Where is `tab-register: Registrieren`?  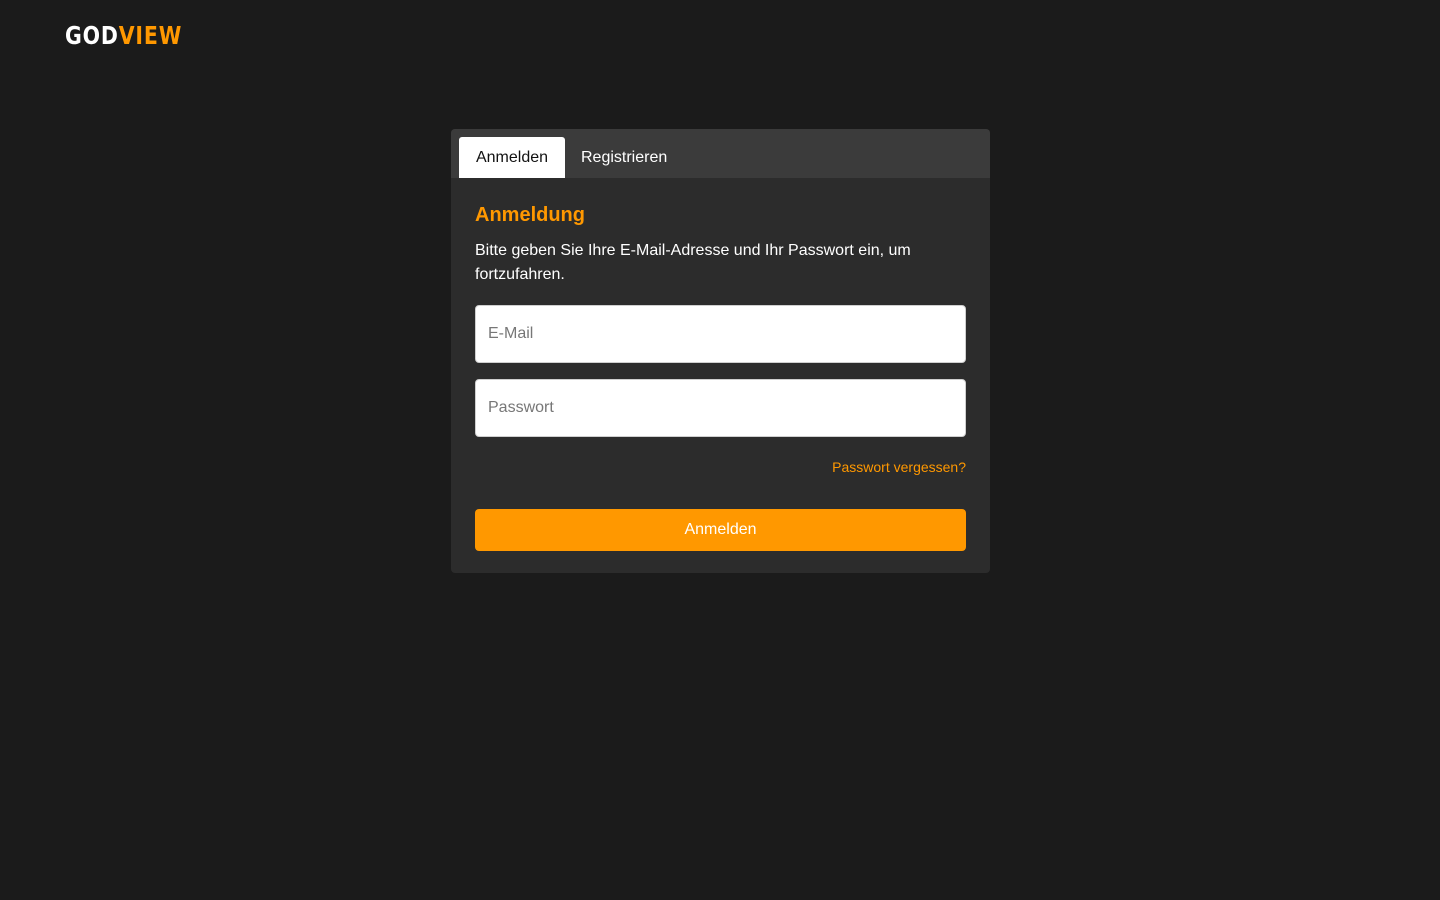 tab-register: Registrieren is located at coordinates (624, 157).